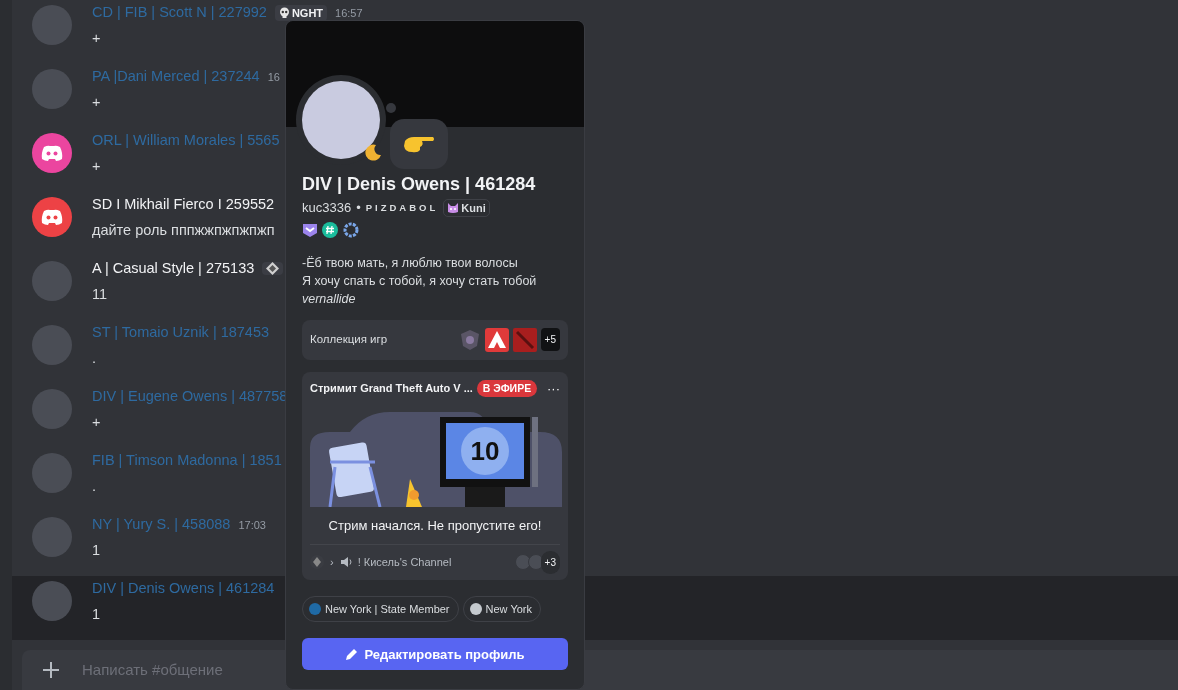 The image size is (1178, 690). What do you see at coordinates (273, 77) in the screenshot?
I see `timestamp: 16` at bounding box center [273, 77].